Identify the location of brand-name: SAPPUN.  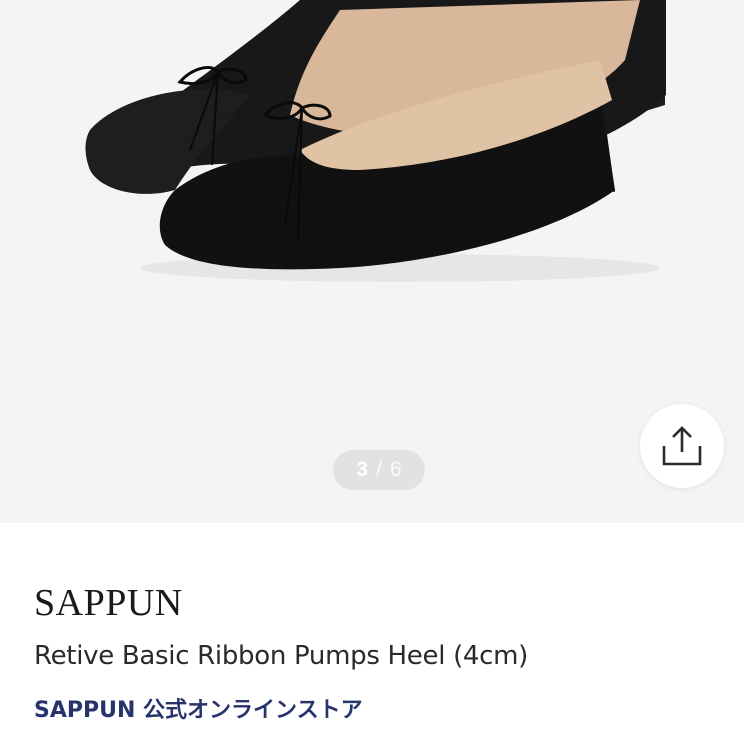
(108, 603).